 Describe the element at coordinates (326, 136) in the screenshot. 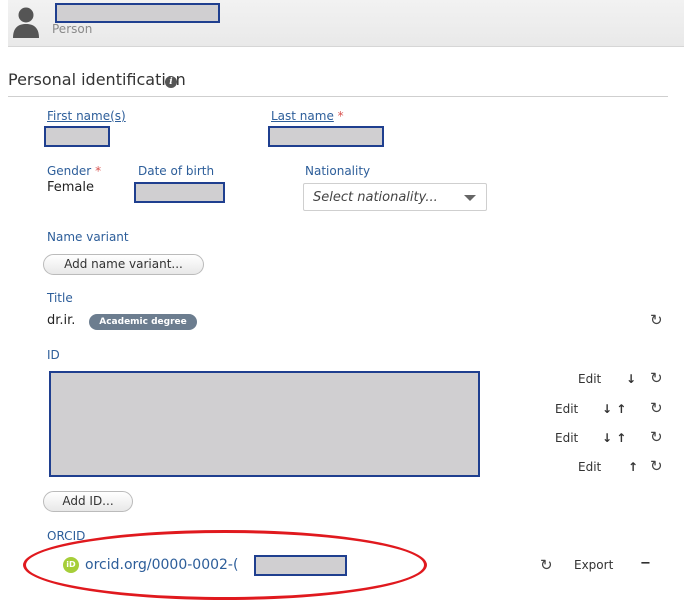

I see `last-name-field` at that location.